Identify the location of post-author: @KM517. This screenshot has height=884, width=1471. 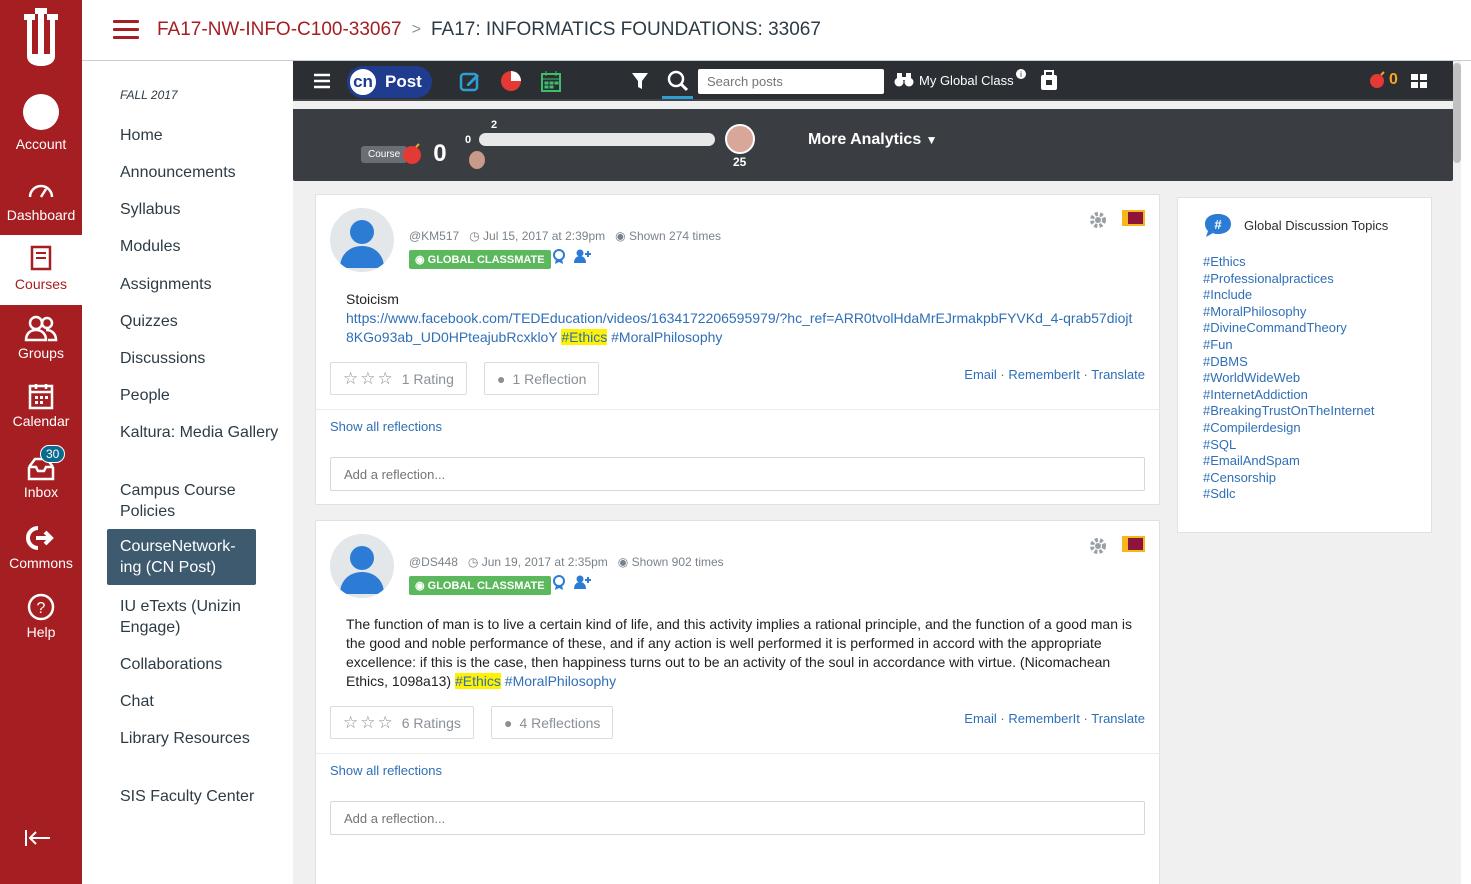
(434, 236).